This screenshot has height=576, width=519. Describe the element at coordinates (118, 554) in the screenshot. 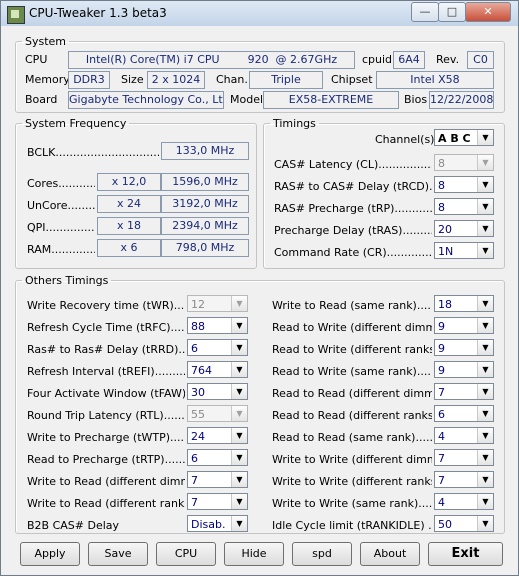

I see `save-button: Save` at that location.